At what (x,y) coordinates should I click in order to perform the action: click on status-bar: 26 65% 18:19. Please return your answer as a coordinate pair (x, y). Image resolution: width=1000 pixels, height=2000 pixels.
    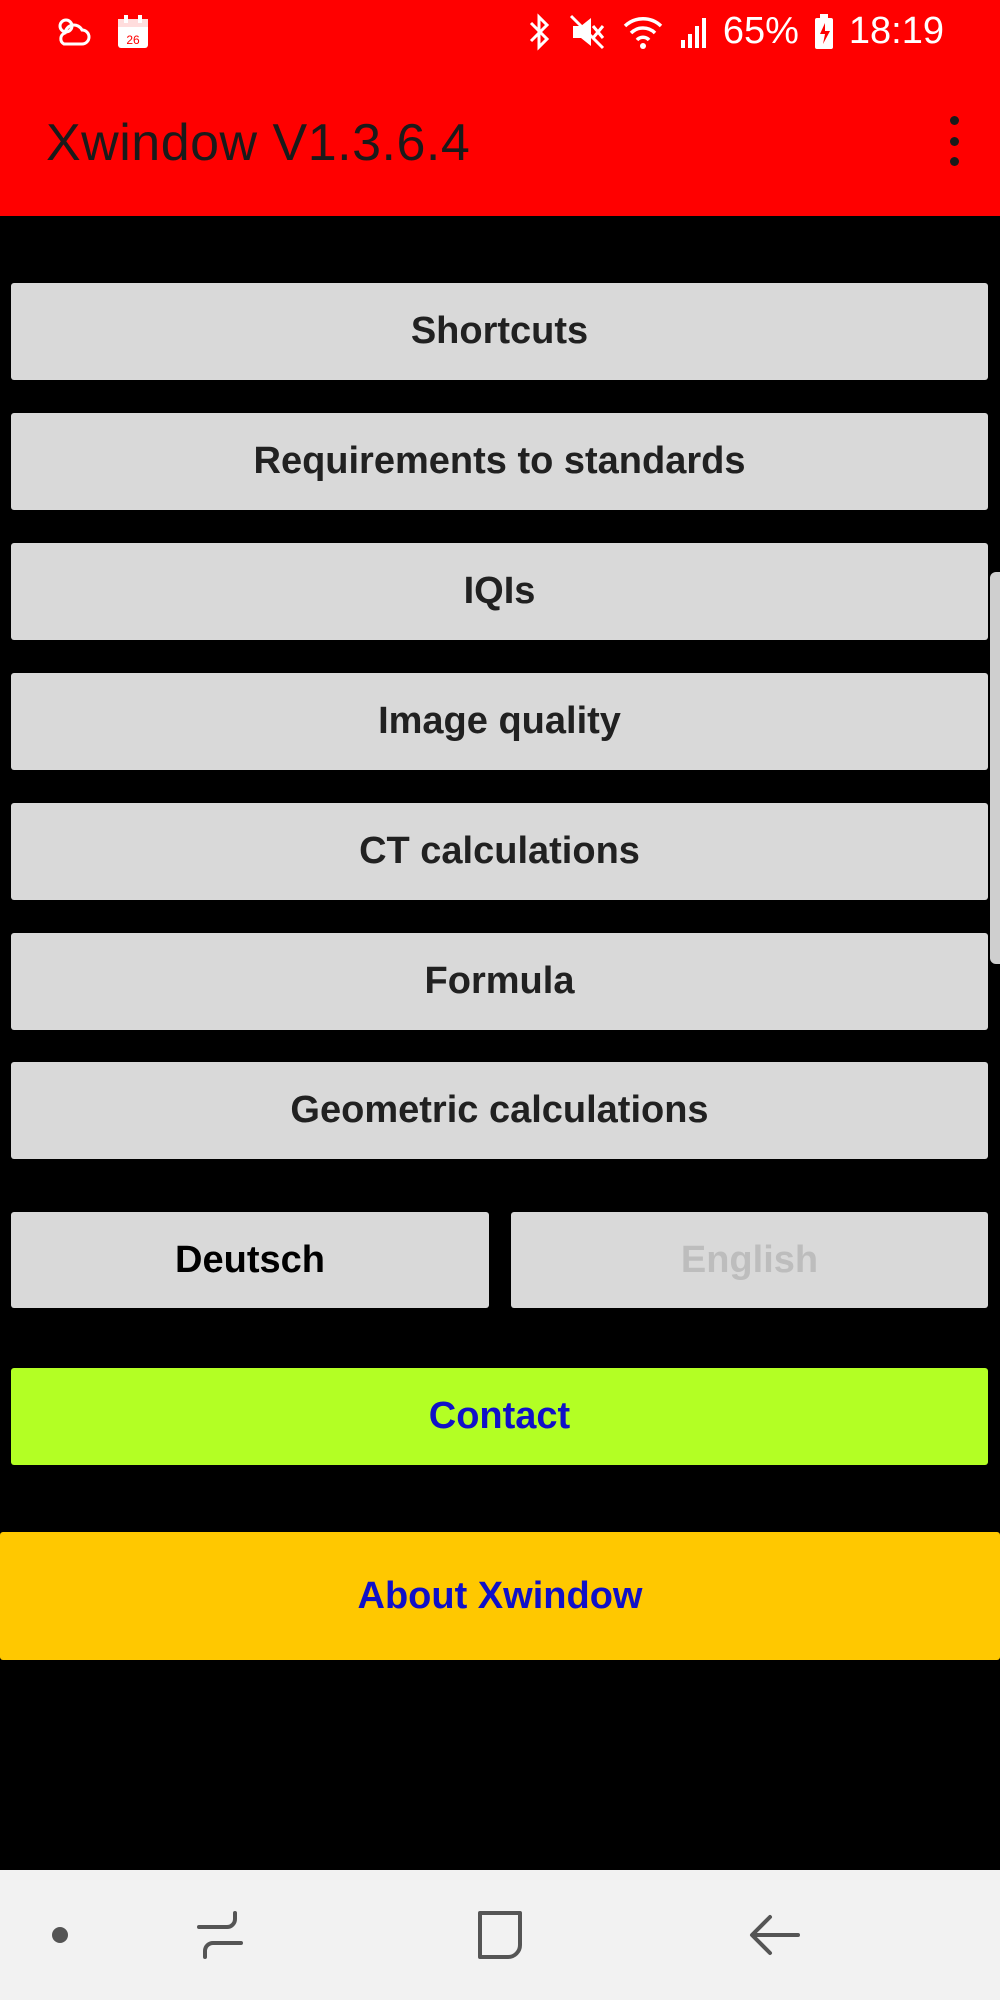
    Looking at the image, I should click on (500, 33).